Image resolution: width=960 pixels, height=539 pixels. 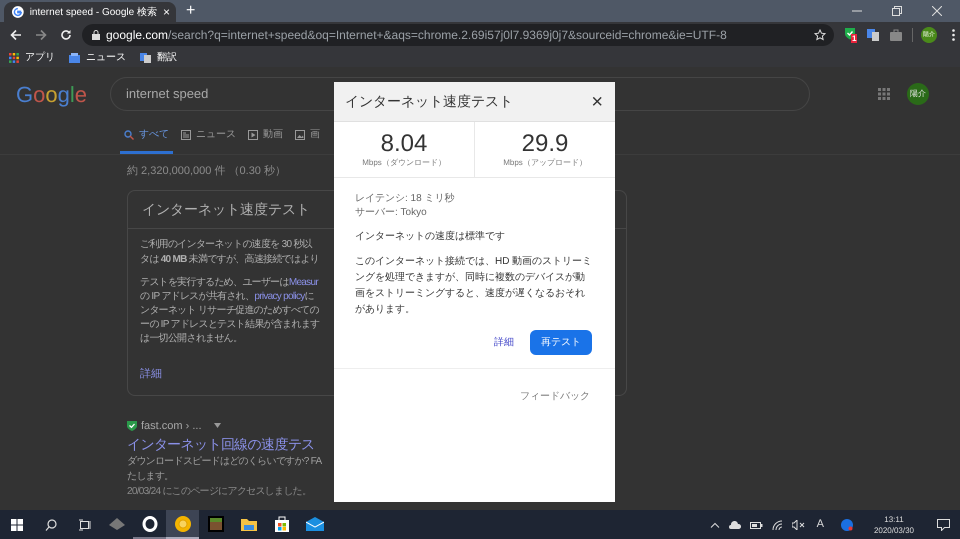 What do you see at coordinates (230, 325) in the screenshot?
I see `card-text-line: ーの IP アドレスとテスト結果が含まれます` at bounding box center [230, 325].